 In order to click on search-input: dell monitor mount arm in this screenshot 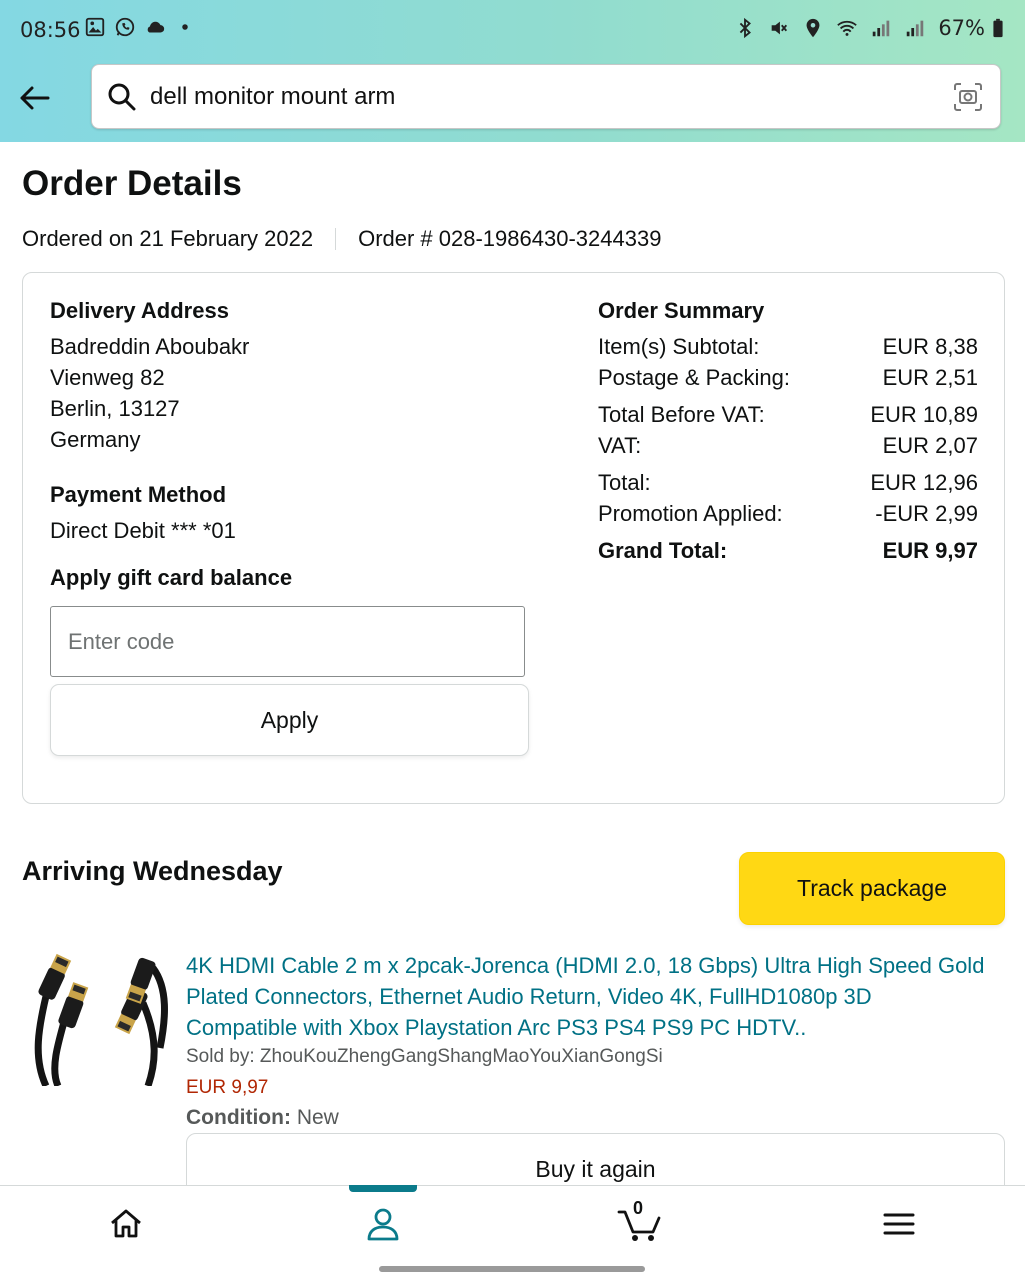, I will do `click(272, 97)`.